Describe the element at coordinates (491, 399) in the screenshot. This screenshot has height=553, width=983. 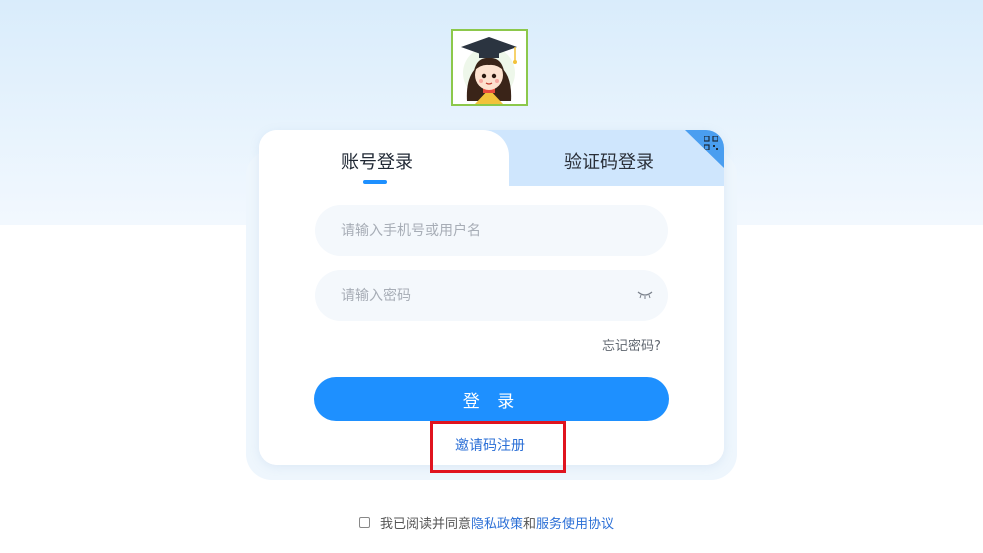
I see `login-button: 登 录` at that location.